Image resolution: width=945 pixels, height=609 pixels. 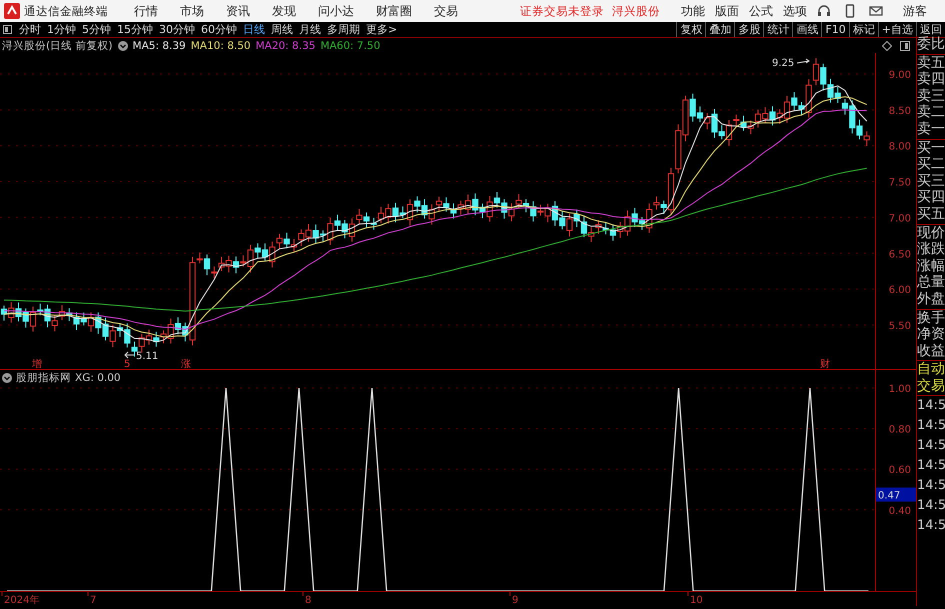 I want to click on menu-item: 版面, so click(x=727, y=11).